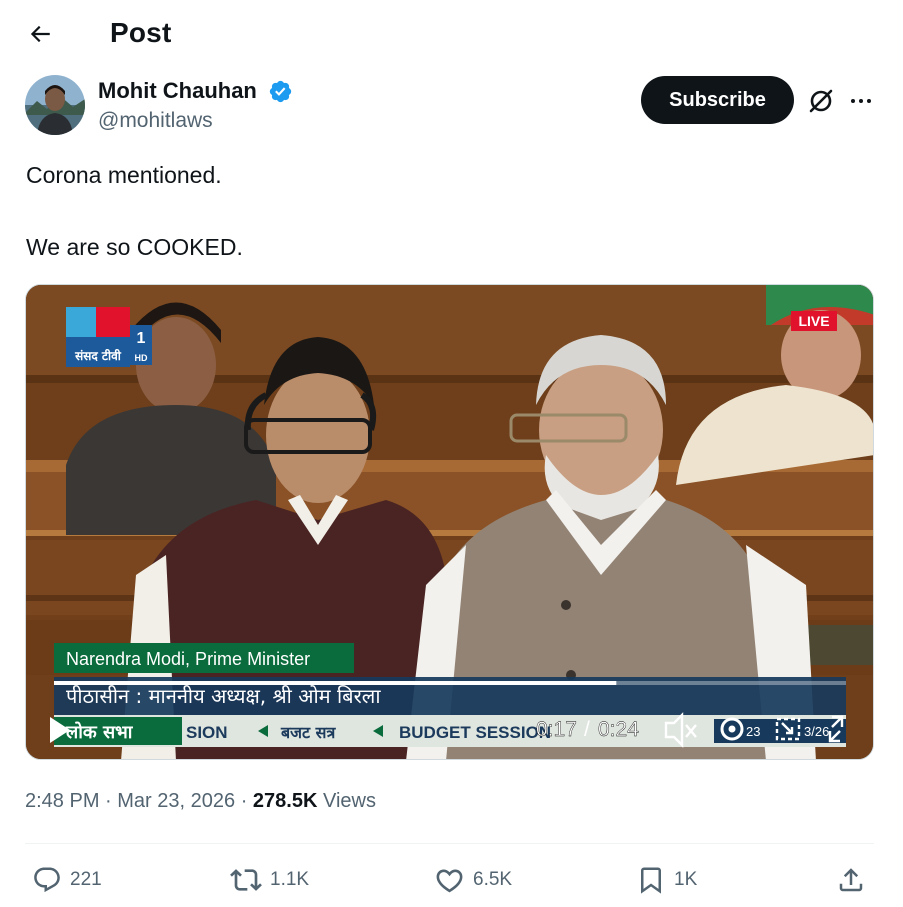 The width and height of the screenshot is (903, 907). What do you see at coordinates (556, 729) in the screenshot?
I see `time-current: 0:17` at bounding box center [556, 729].